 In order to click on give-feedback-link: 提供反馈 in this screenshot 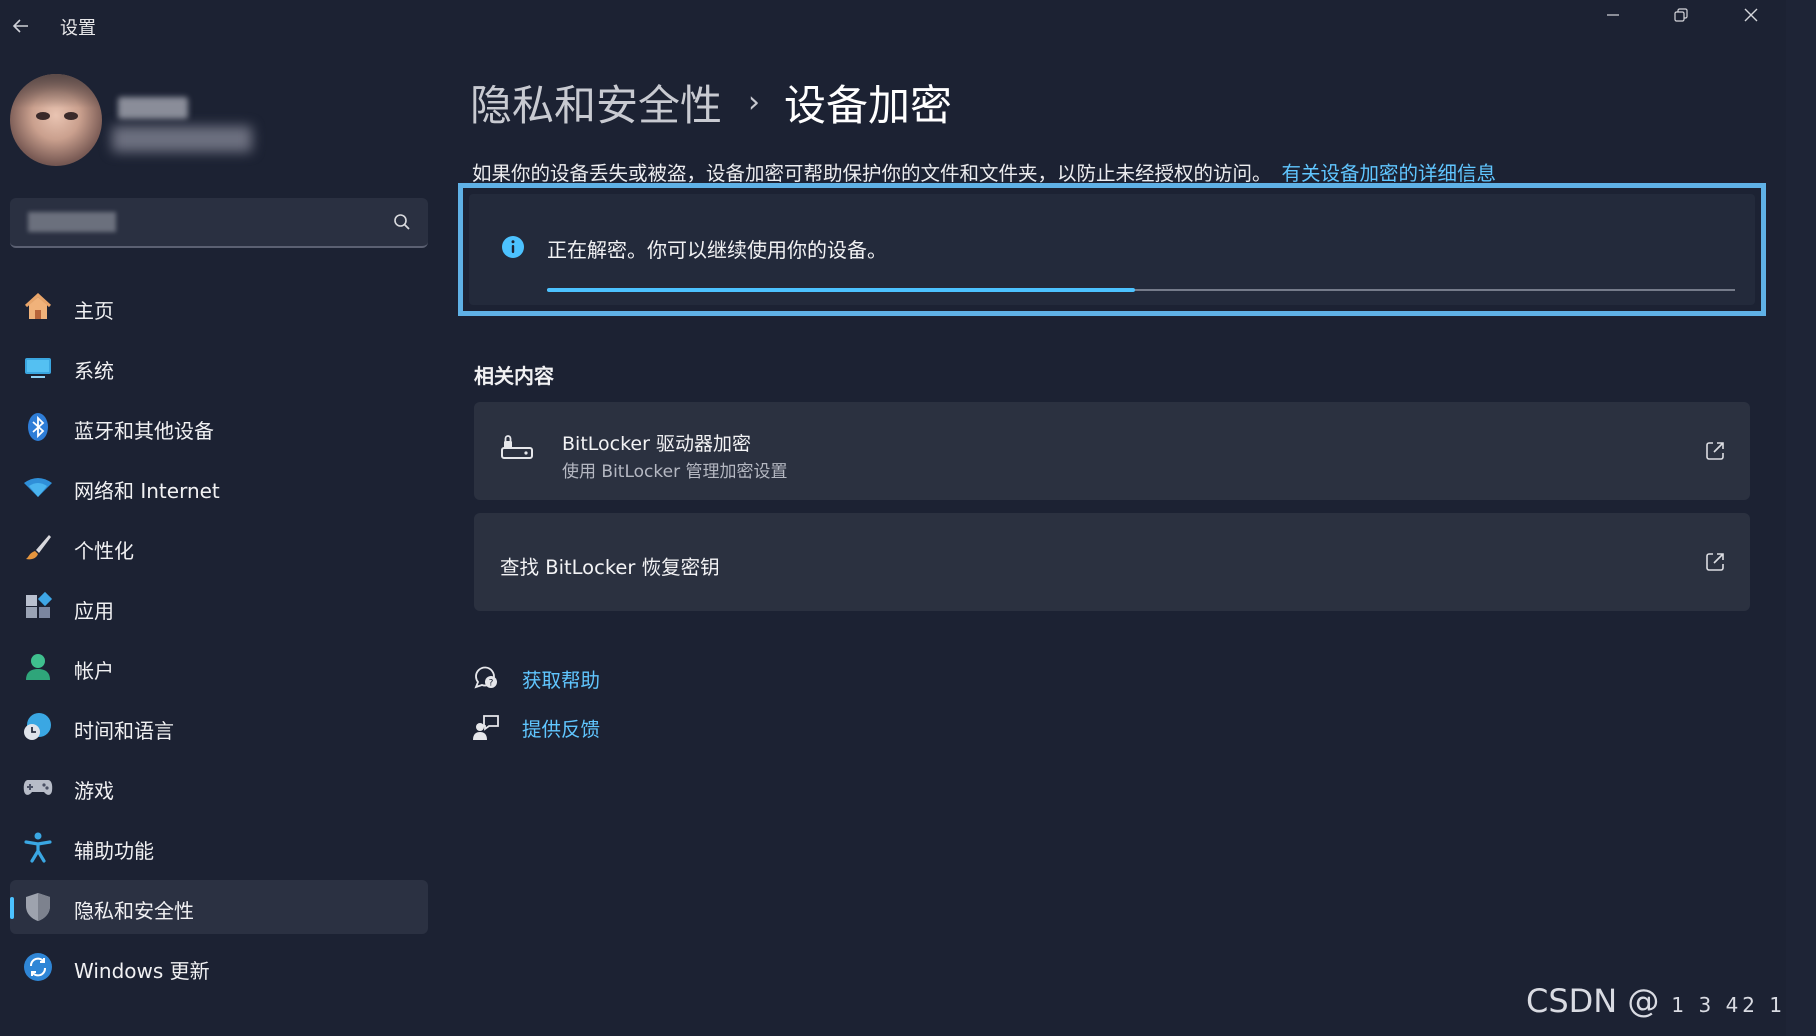, I will do `click(536, 727)`.